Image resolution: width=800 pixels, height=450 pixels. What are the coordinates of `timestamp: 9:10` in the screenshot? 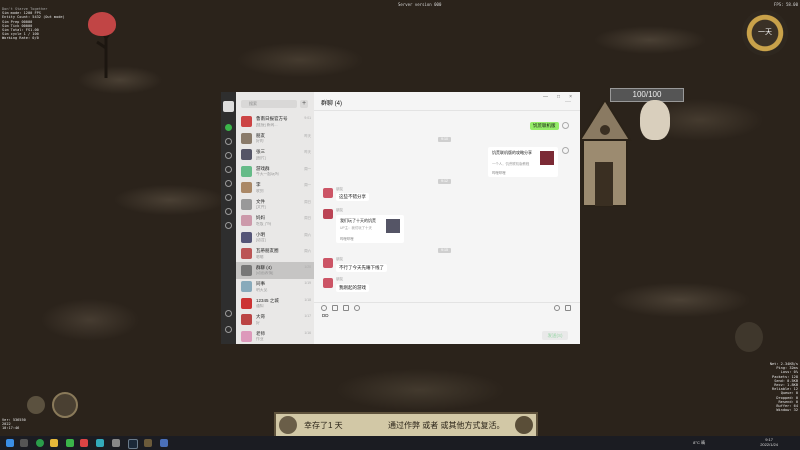 It's located at (444, 139).